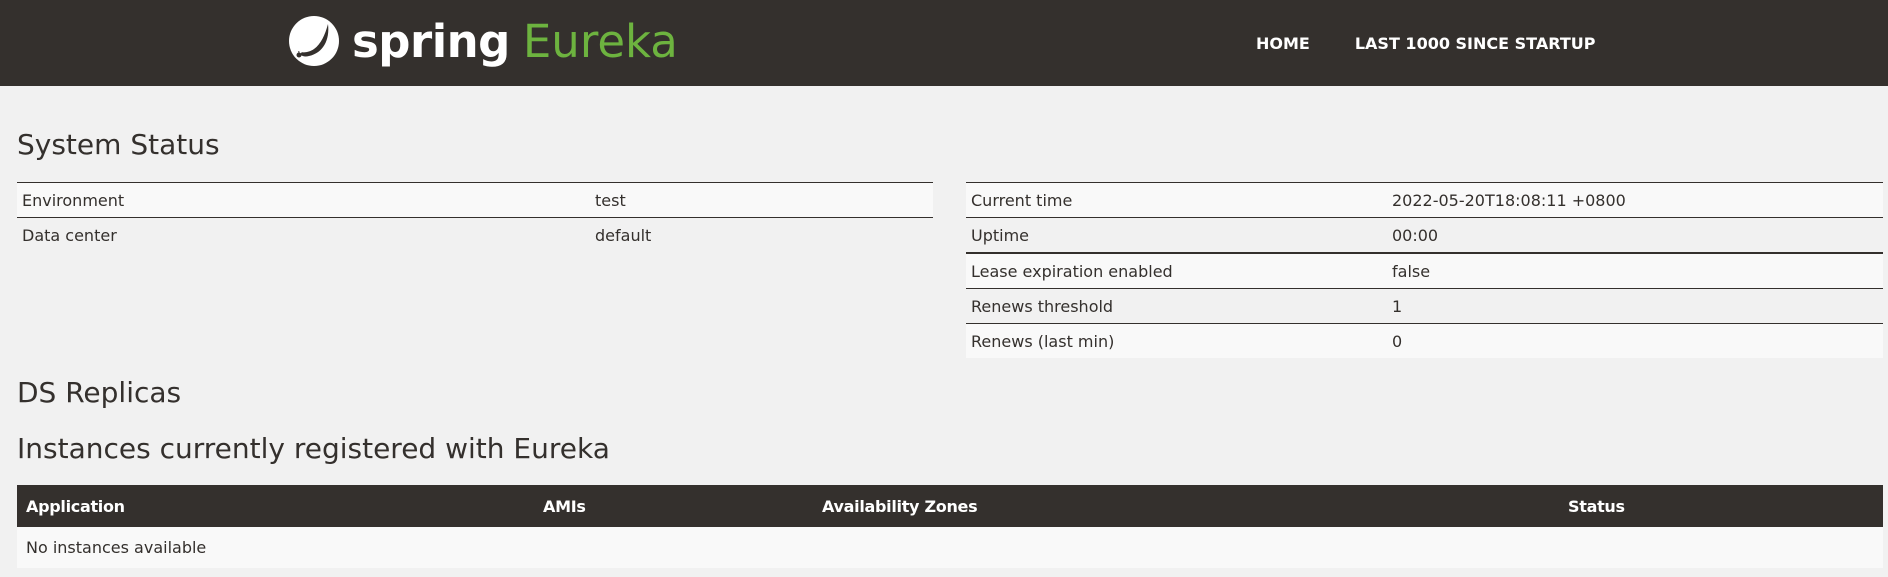 The width and height of the screenshot is (1888, 577). Describe the element at coordinates (673, 506) in the screenshot. I see `column-header-amis: AMIs` at that location.